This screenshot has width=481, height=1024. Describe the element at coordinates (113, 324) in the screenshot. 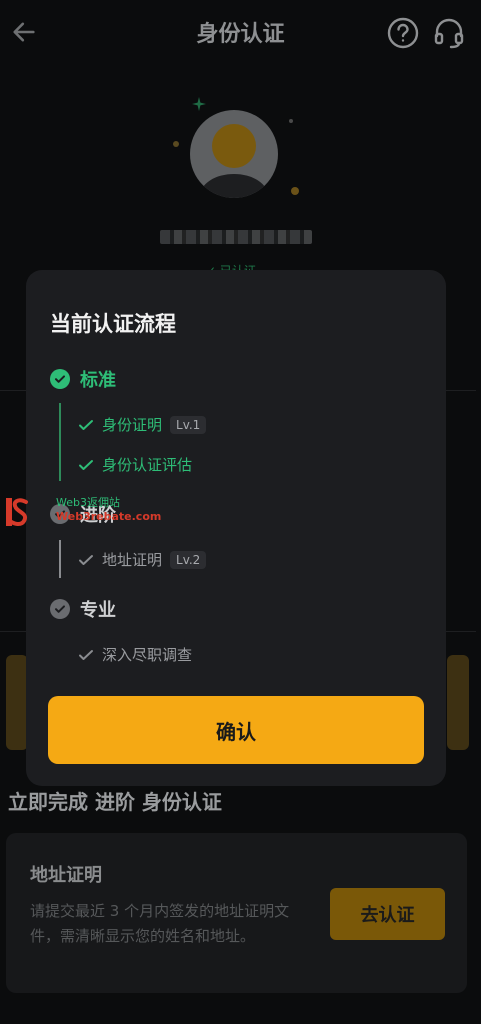

I see `modal-title: 当前认证流程` at that location.